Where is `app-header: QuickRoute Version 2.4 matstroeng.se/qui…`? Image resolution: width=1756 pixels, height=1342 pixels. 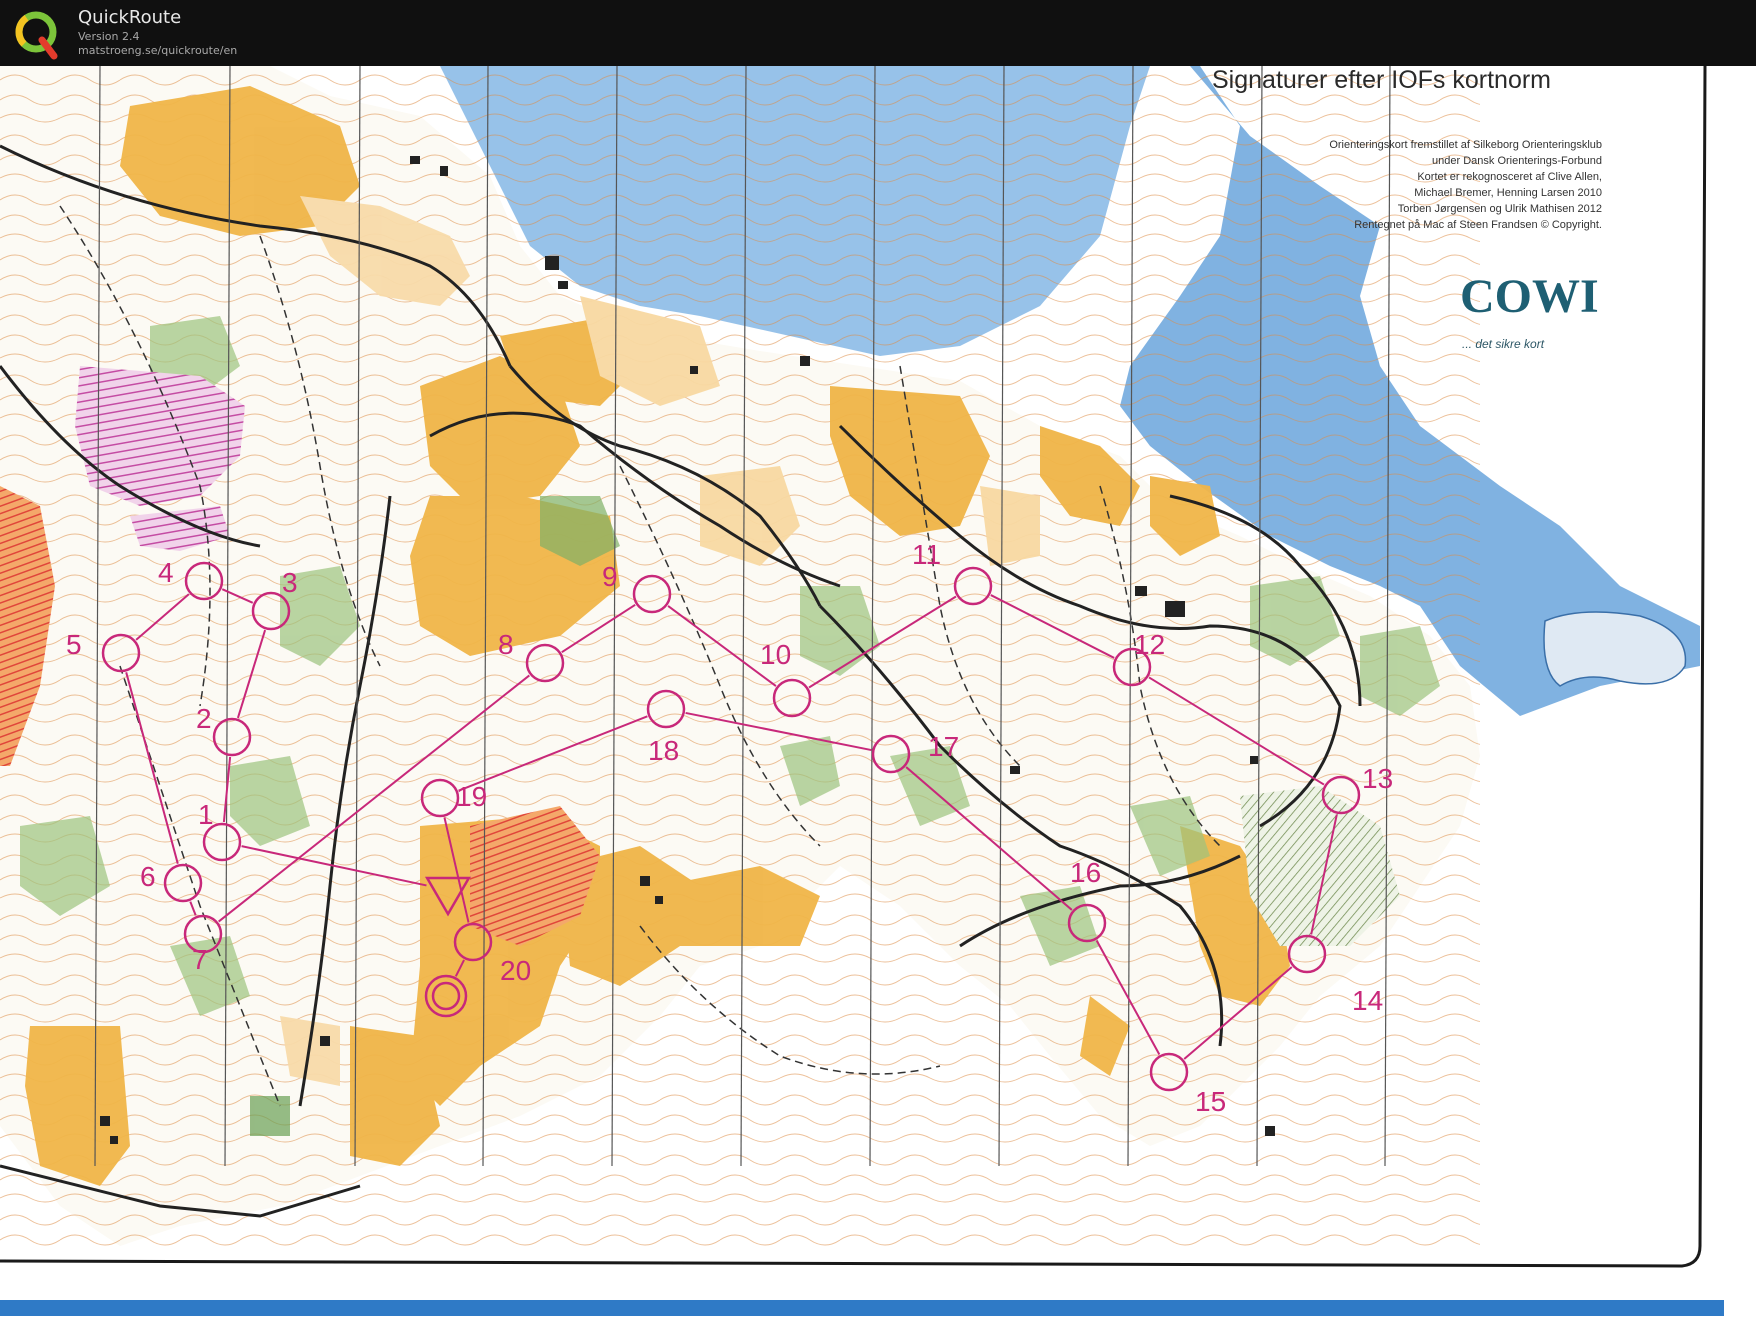
app-header: QuickRoute Version 2.4 matstroeng.se/qui… is located at coordinates (878, 33).